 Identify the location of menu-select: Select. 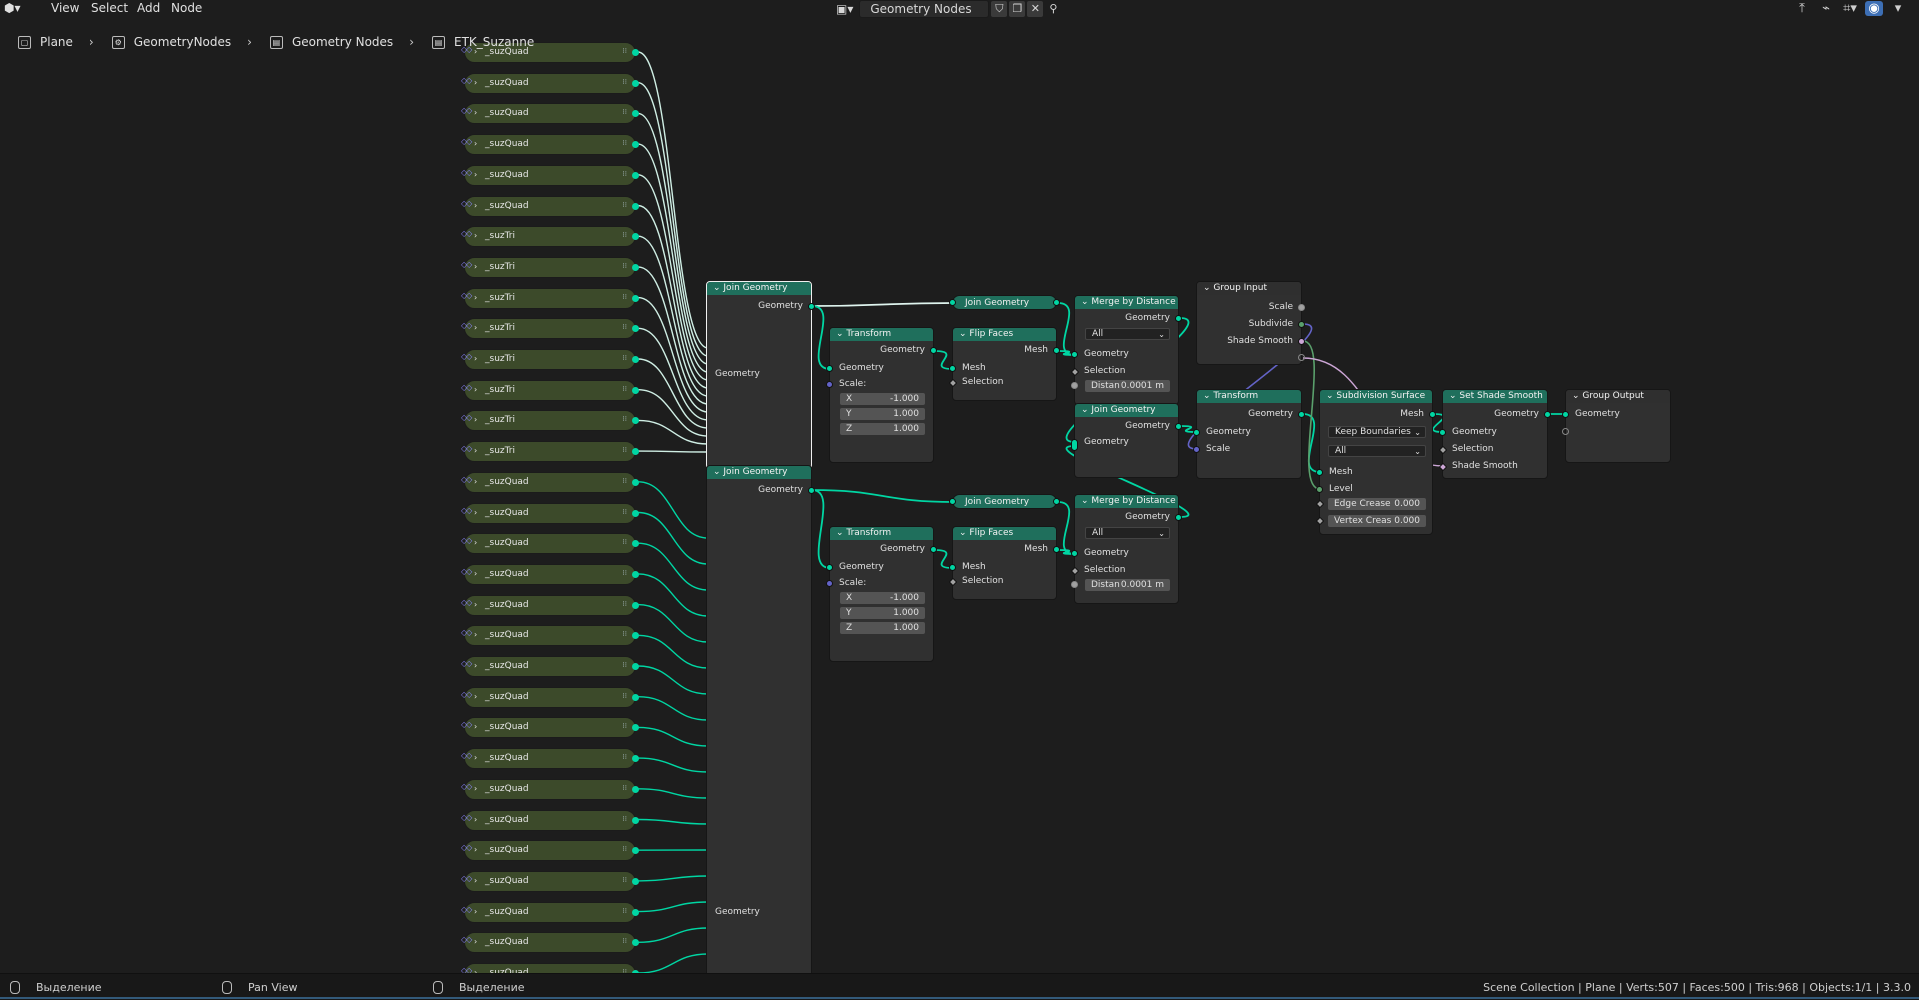
(109, 8).